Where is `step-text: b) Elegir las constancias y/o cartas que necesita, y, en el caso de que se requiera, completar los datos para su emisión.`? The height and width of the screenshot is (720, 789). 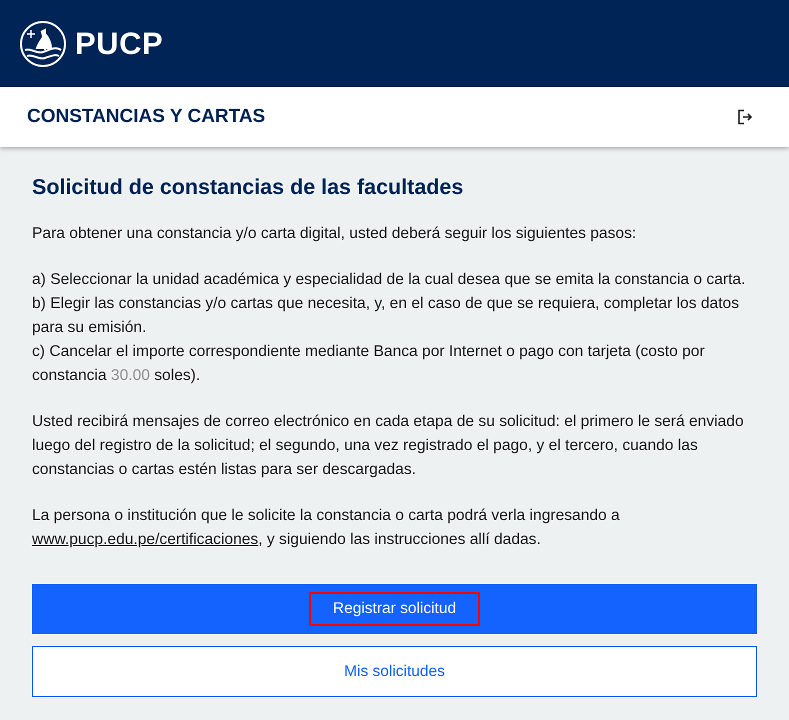 step-text: b) Elegir las constancias y/o cartas que necesita, y, en el caso de que se requiera, completar los datos para su emisión. is located at coordinates (386, 316).